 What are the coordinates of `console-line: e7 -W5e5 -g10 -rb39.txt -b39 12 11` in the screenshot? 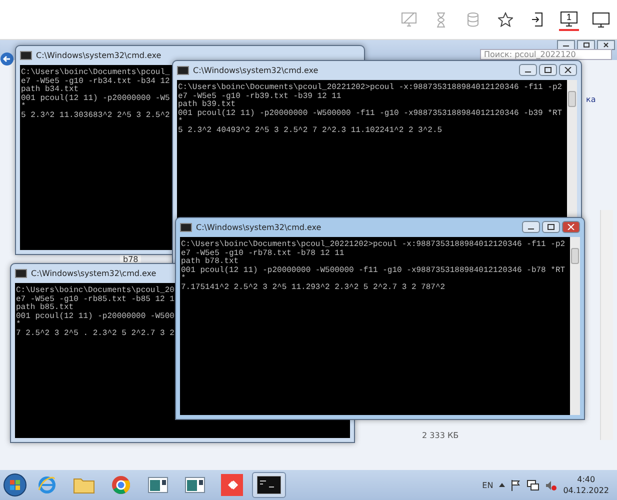 It's located at (260, 96).